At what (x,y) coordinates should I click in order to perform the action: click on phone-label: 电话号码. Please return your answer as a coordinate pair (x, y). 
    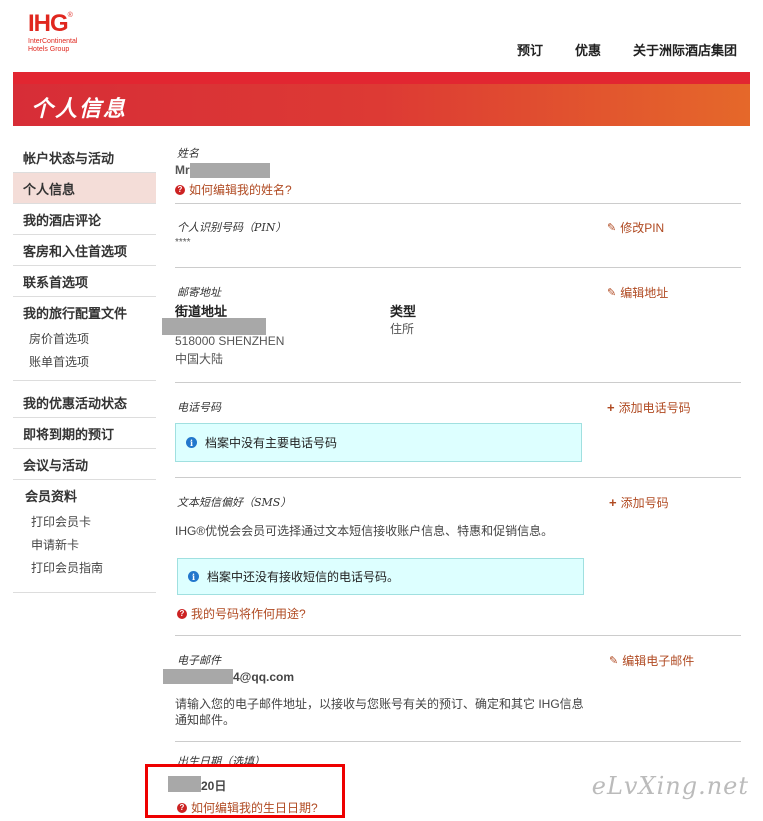
    Looking at the image, I should click on (199, 407).